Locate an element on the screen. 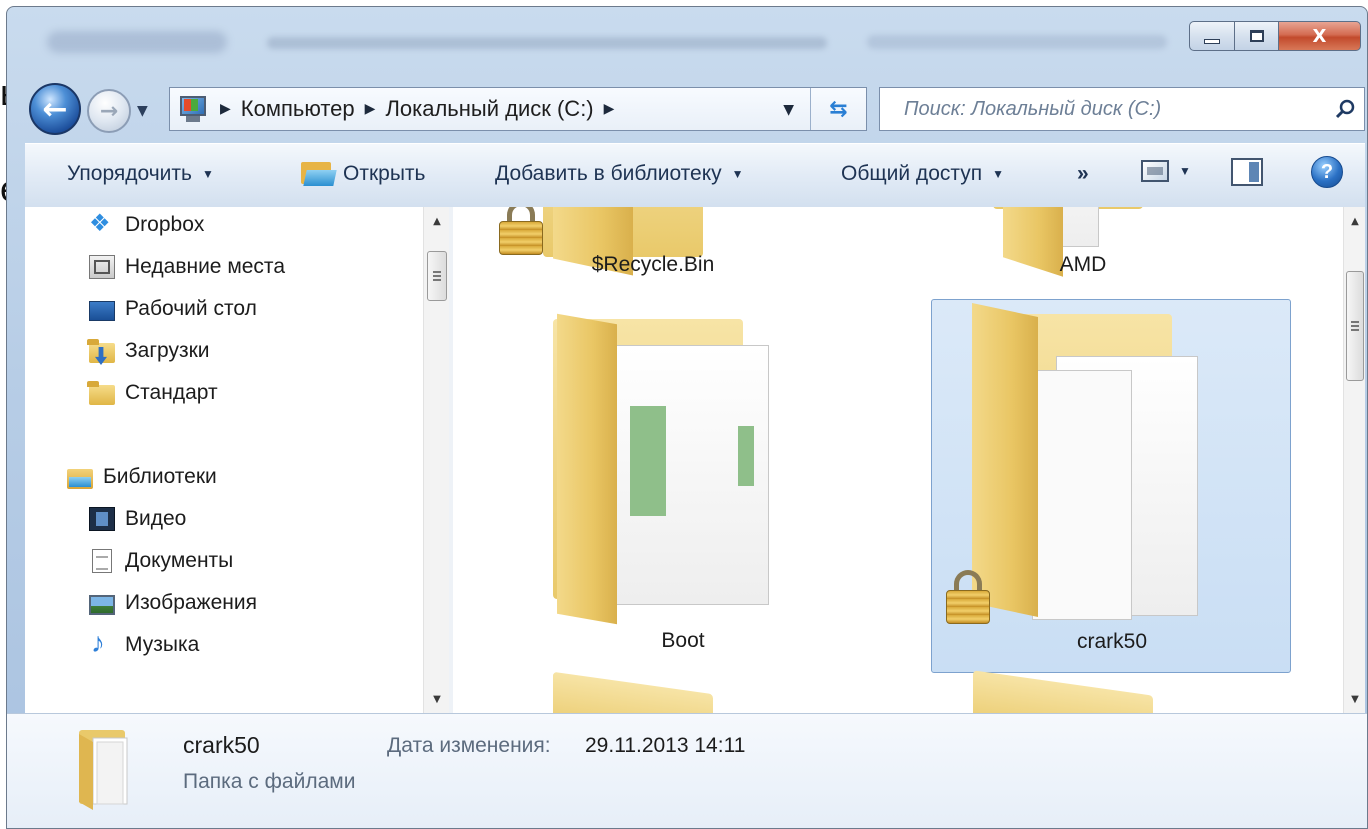 The height and width of the screenshot is (829, 1368). nav-item-label: Стандарт is located at coordinates (171, 392).